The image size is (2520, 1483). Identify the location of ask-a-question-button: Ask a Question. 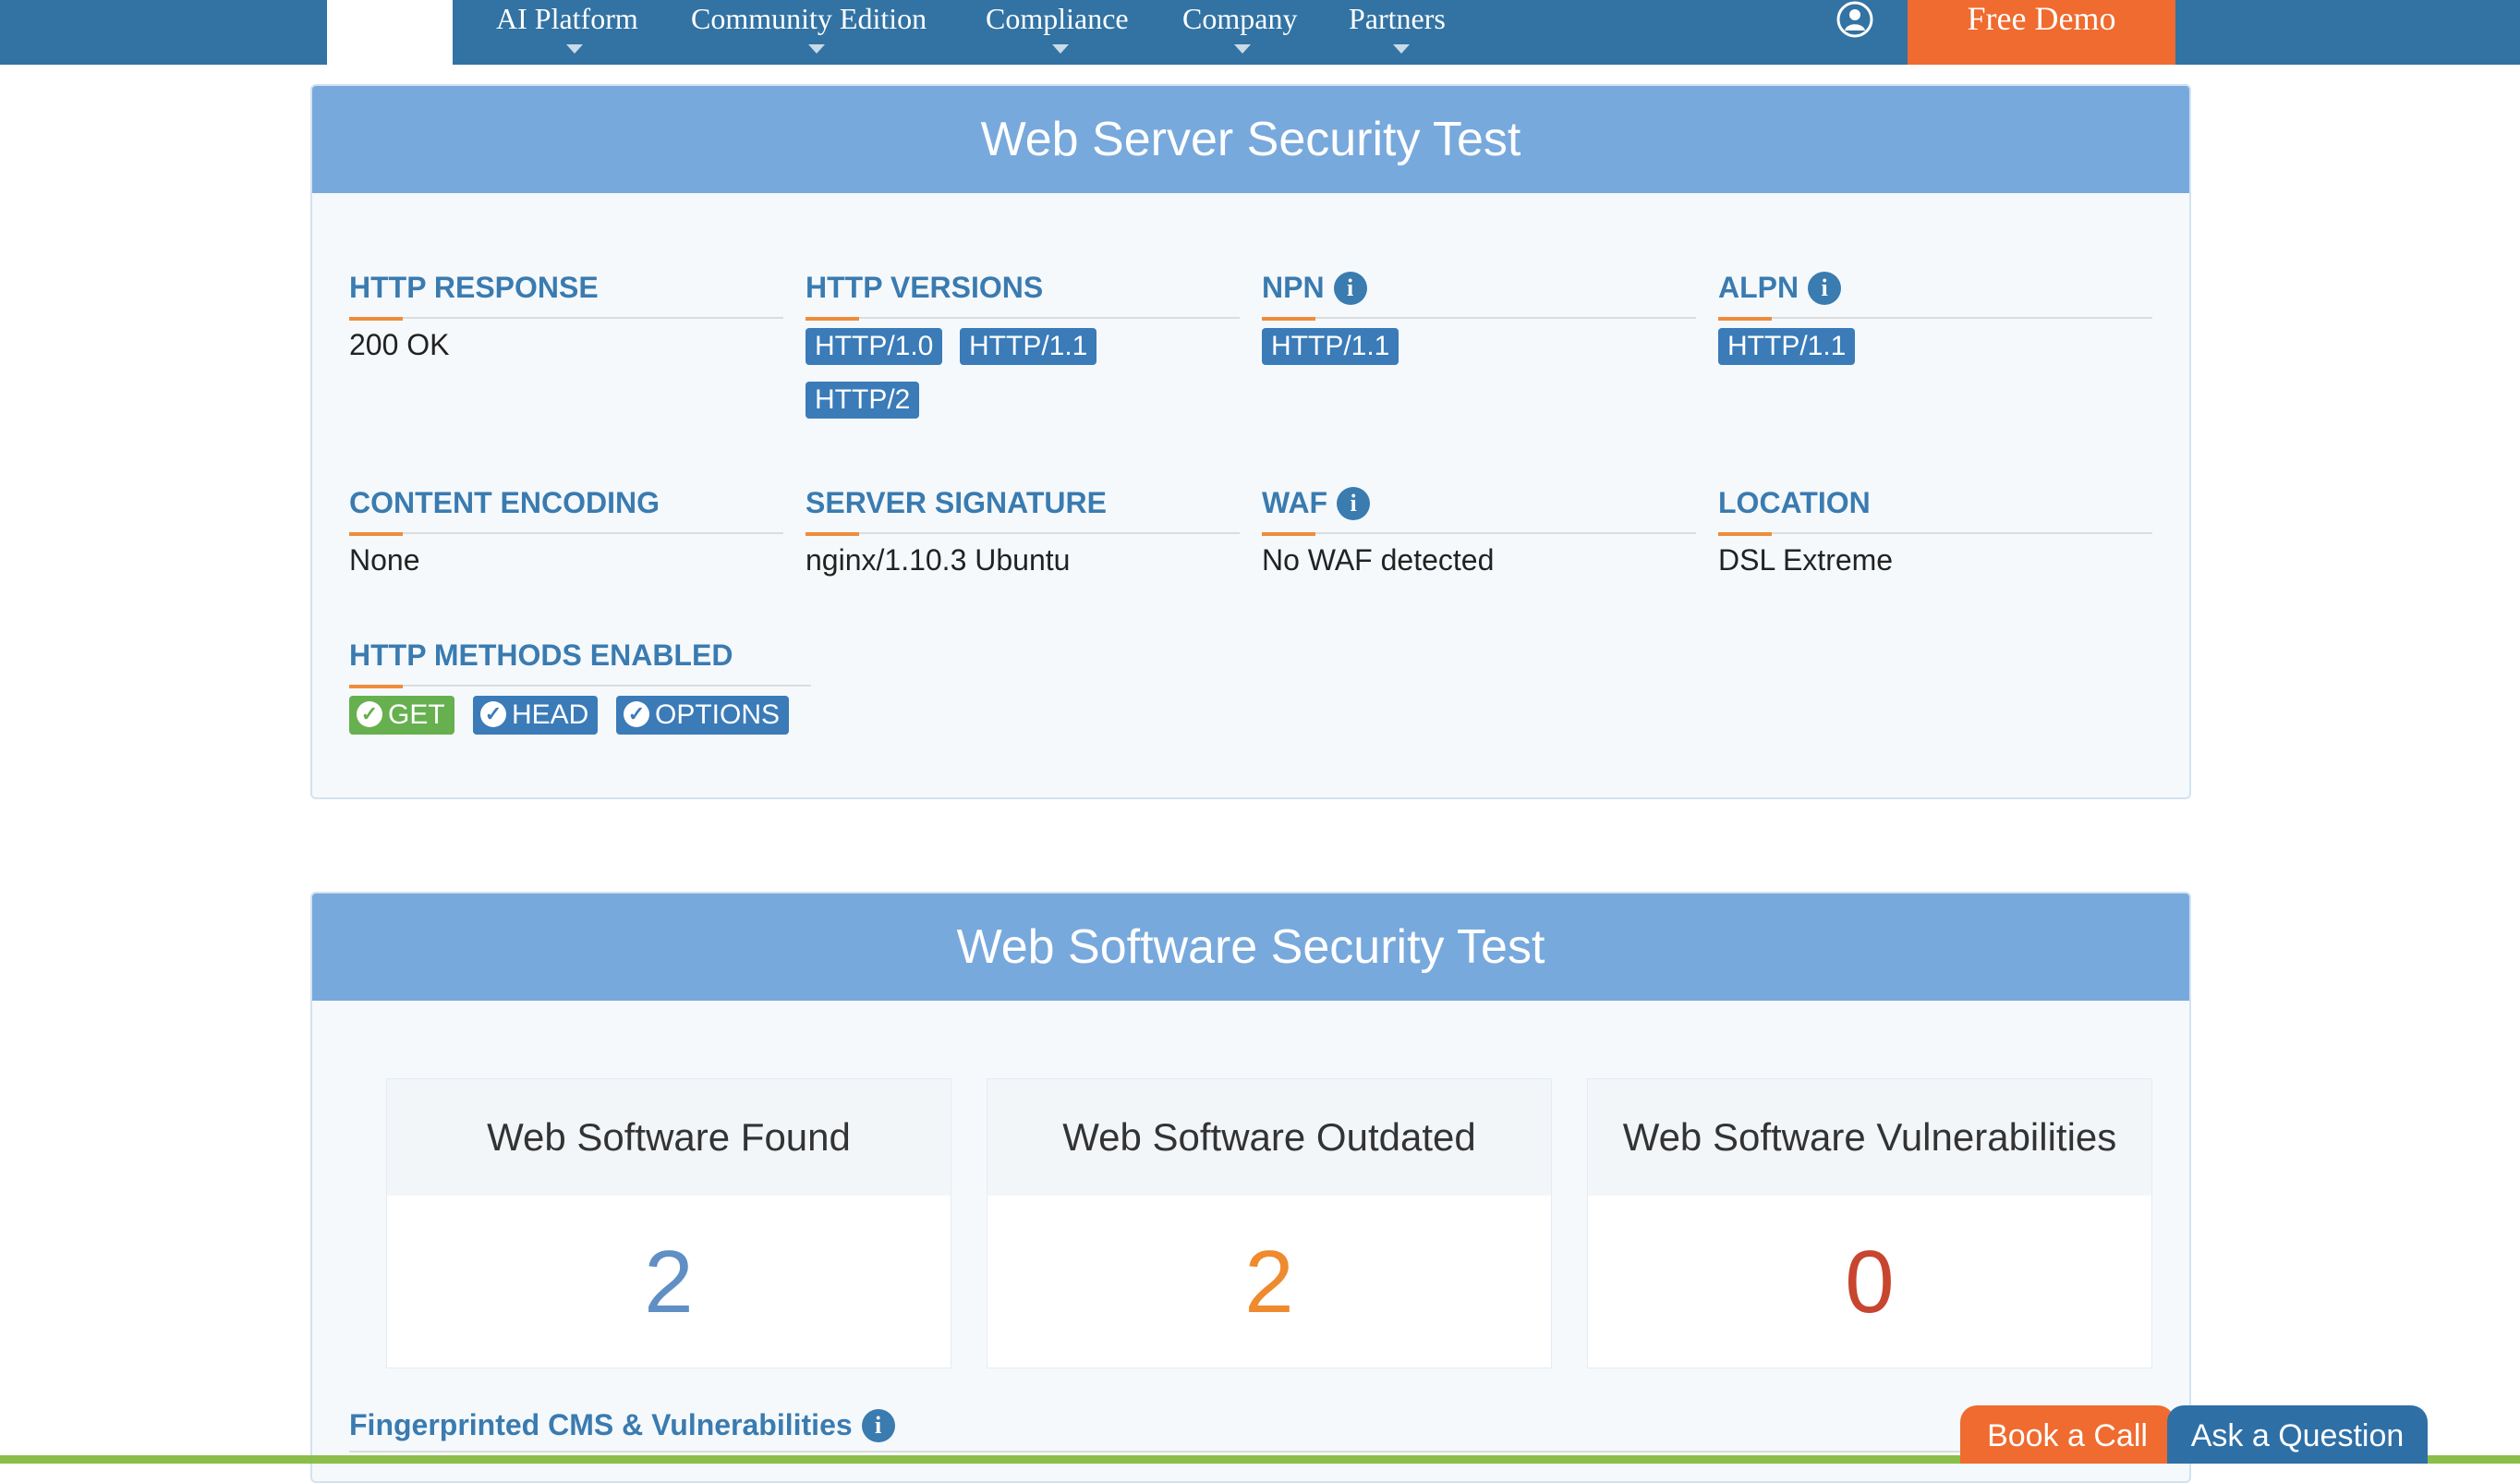
(2297, 1434).